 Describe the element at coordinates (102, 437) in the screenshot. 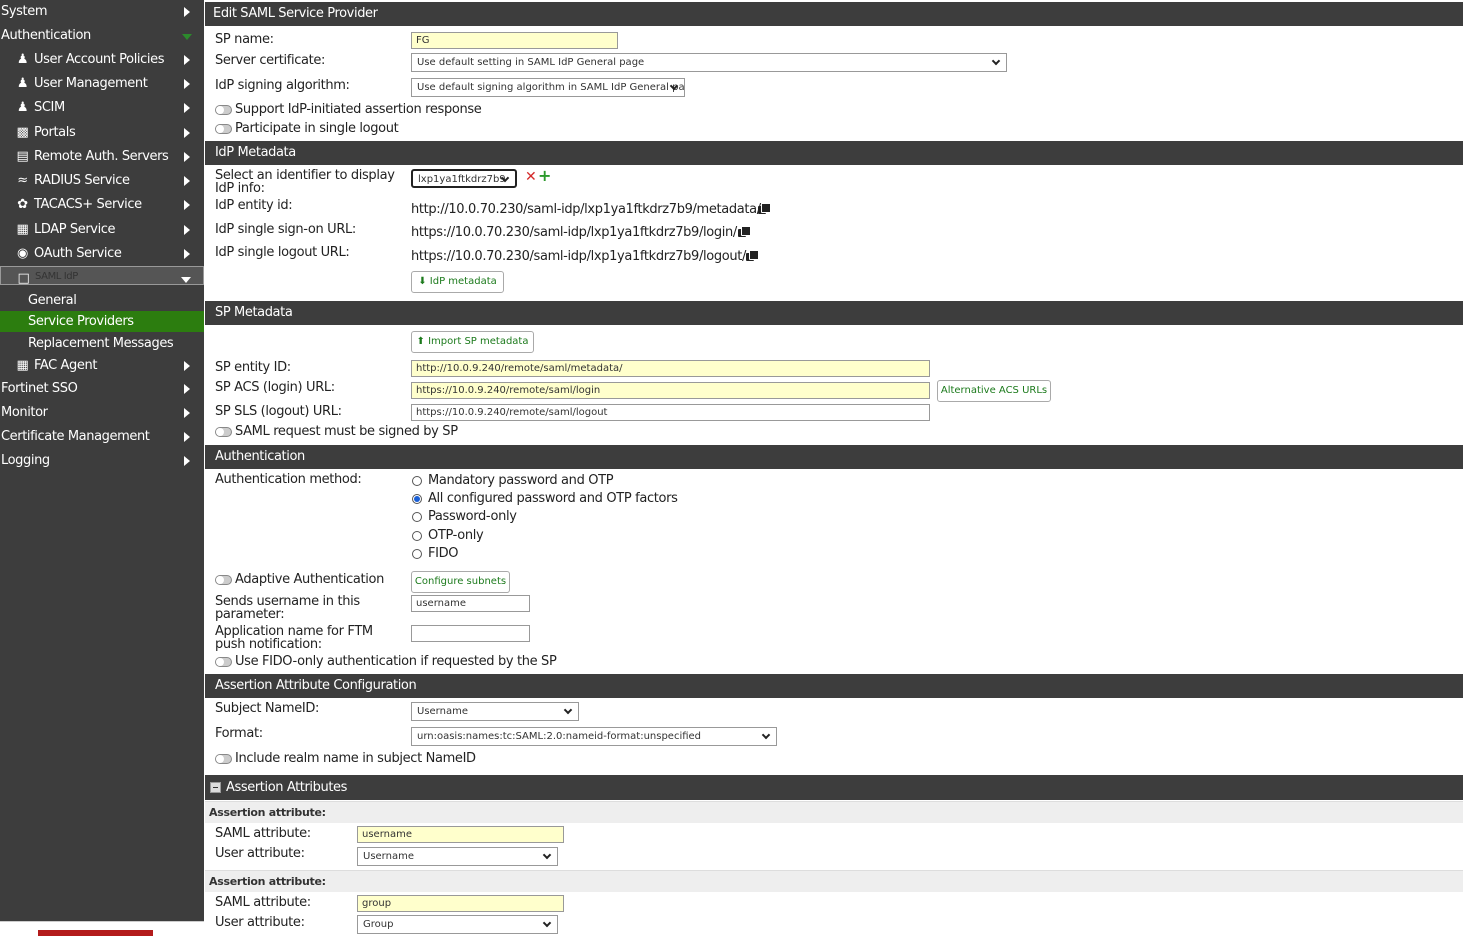

I see `nav-certificate-management: Certificate Management` at that location.